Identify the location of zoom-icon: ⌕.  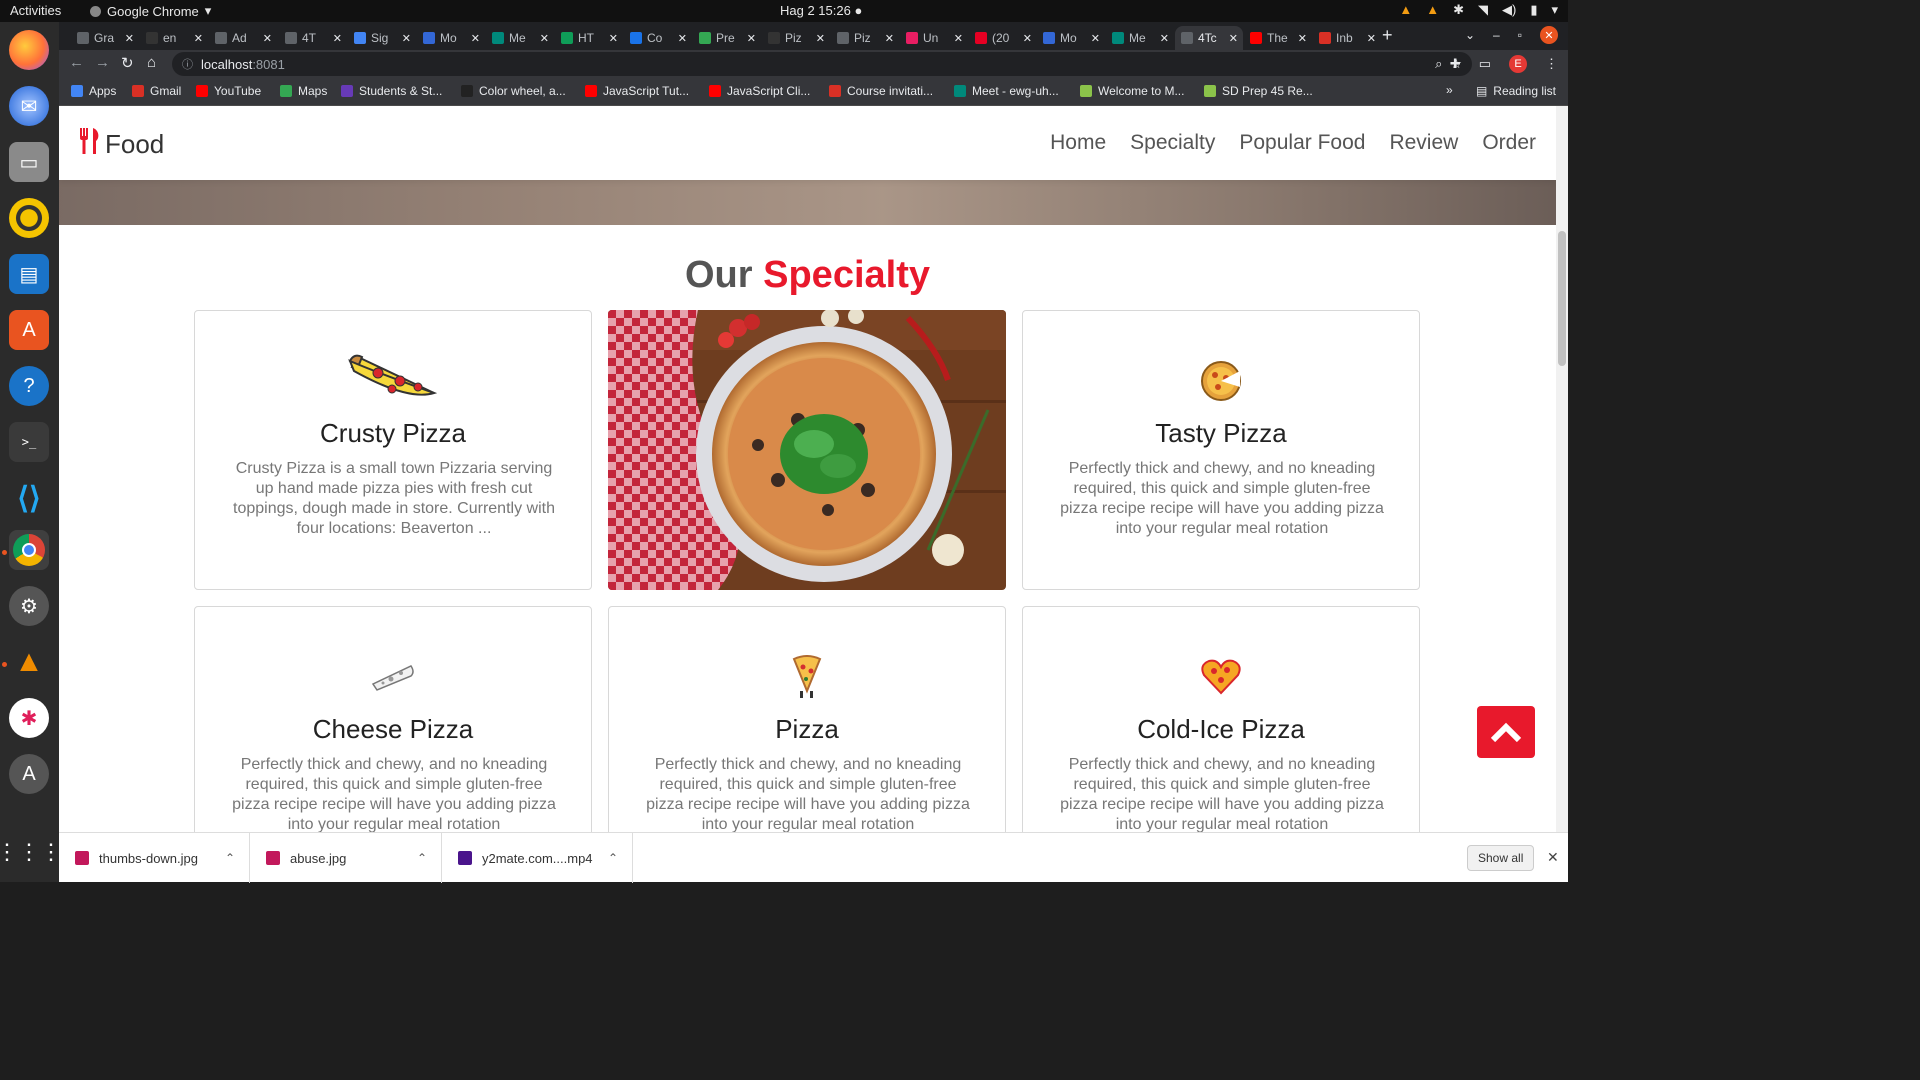
(1438, 64).